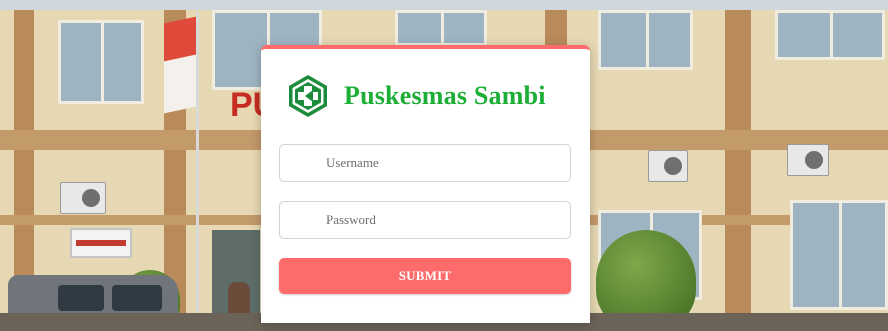 The image size is (888, 331). What do you see at coordinates (197, 162) in the screenshot?
I see `flag-pole` at bounding box center [197, 162].